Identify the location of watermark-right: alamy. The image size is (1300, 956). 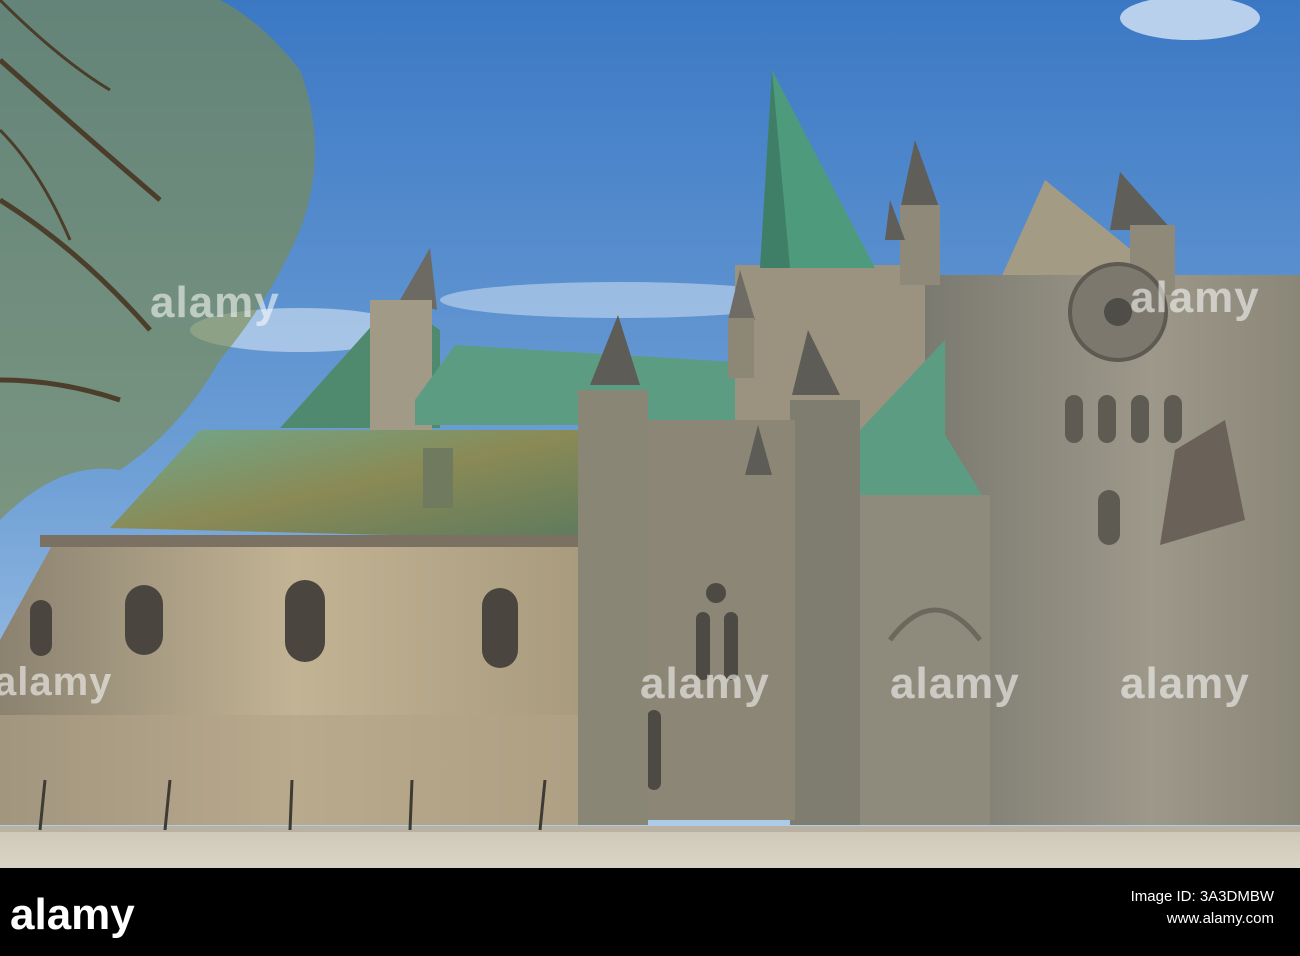
(1195, 297).